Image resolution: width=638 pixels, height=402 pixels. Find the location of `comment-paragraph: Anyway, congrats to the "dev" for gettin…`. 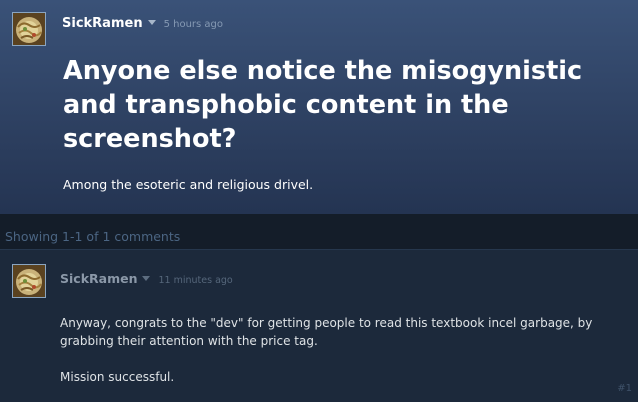

comment-paragraph: Anyway, congrats to the "dev" for gettin… is located at coordinates (326, 332).